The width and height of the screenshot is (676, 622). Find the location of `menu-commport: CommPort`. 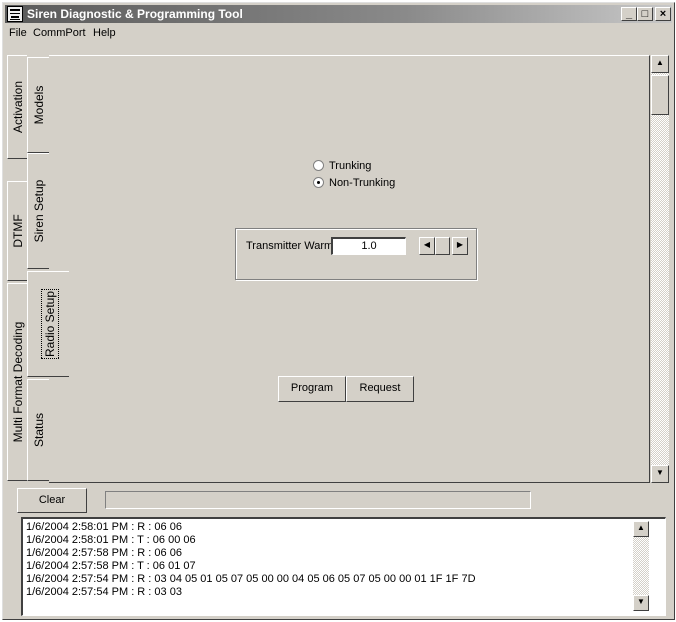

menu-commport: CommPort is located at coordinates (59, 33).